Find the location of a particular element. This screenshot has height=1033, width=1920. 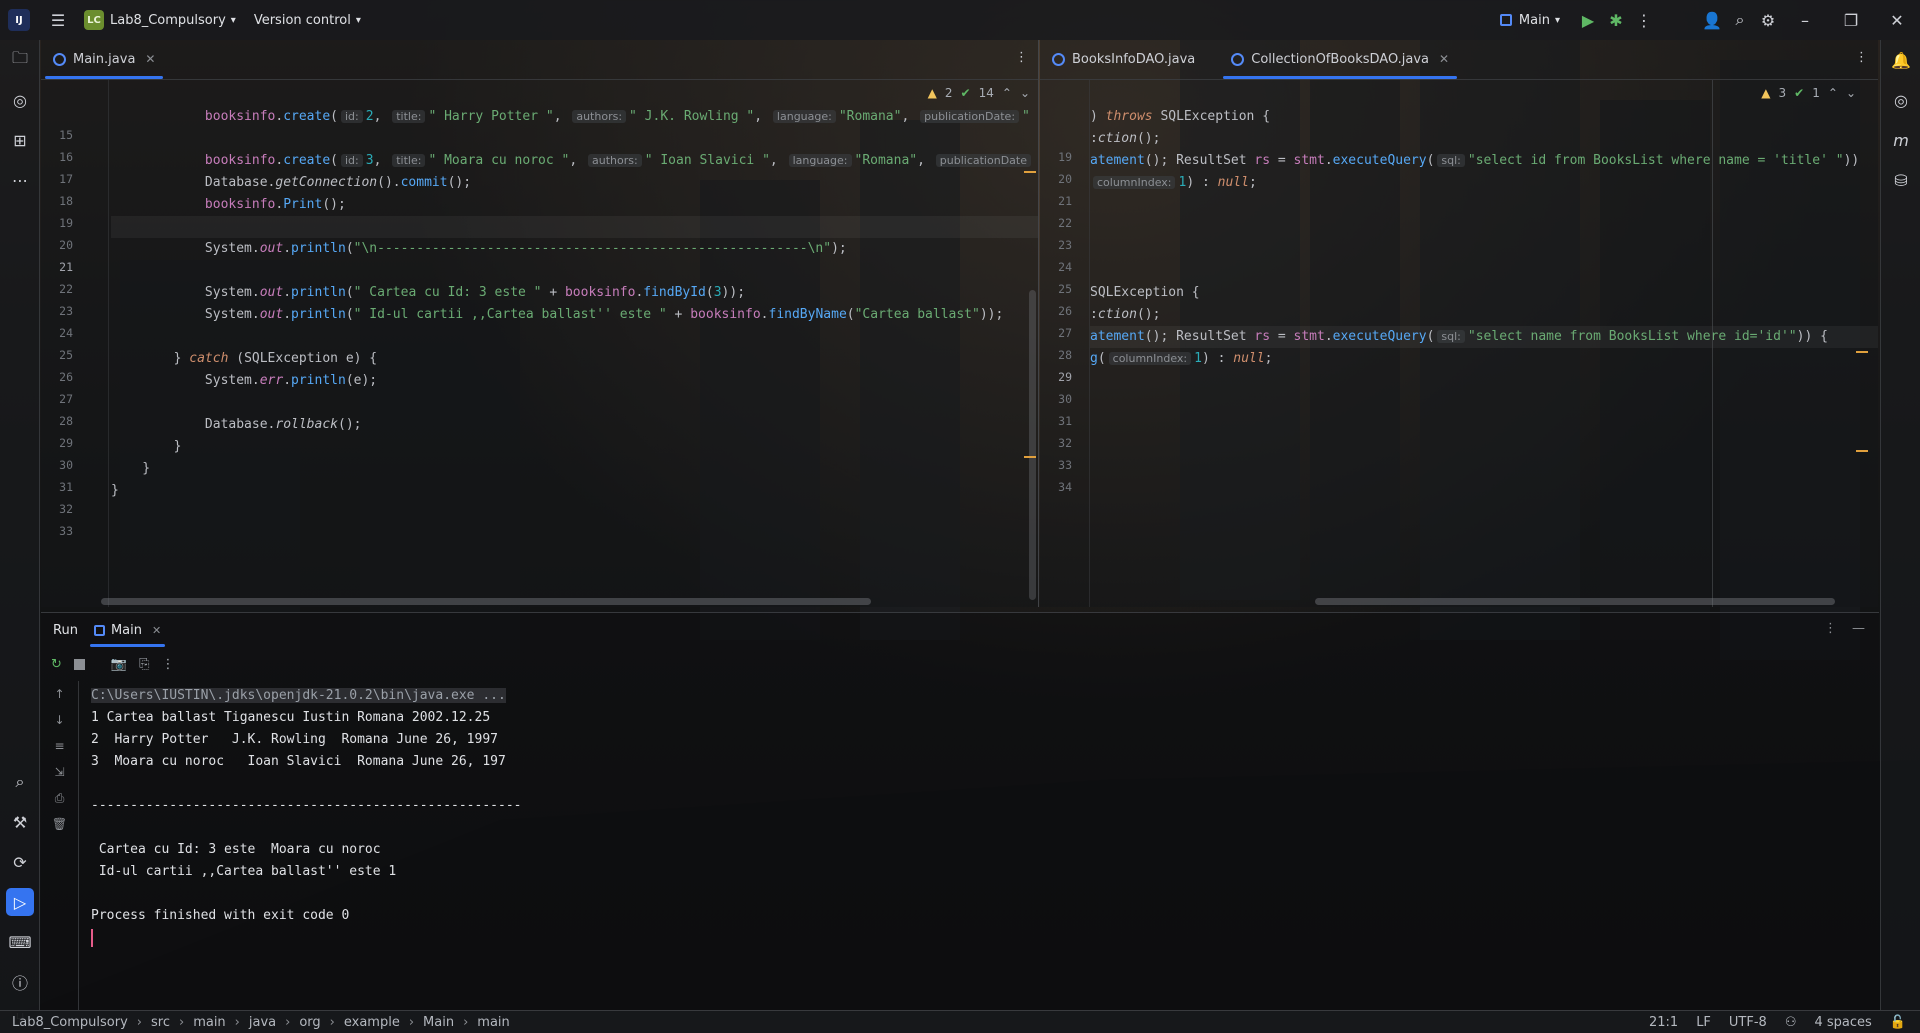

notifications-bell-icon: 🔔 is located at coordinates (1901, 60).